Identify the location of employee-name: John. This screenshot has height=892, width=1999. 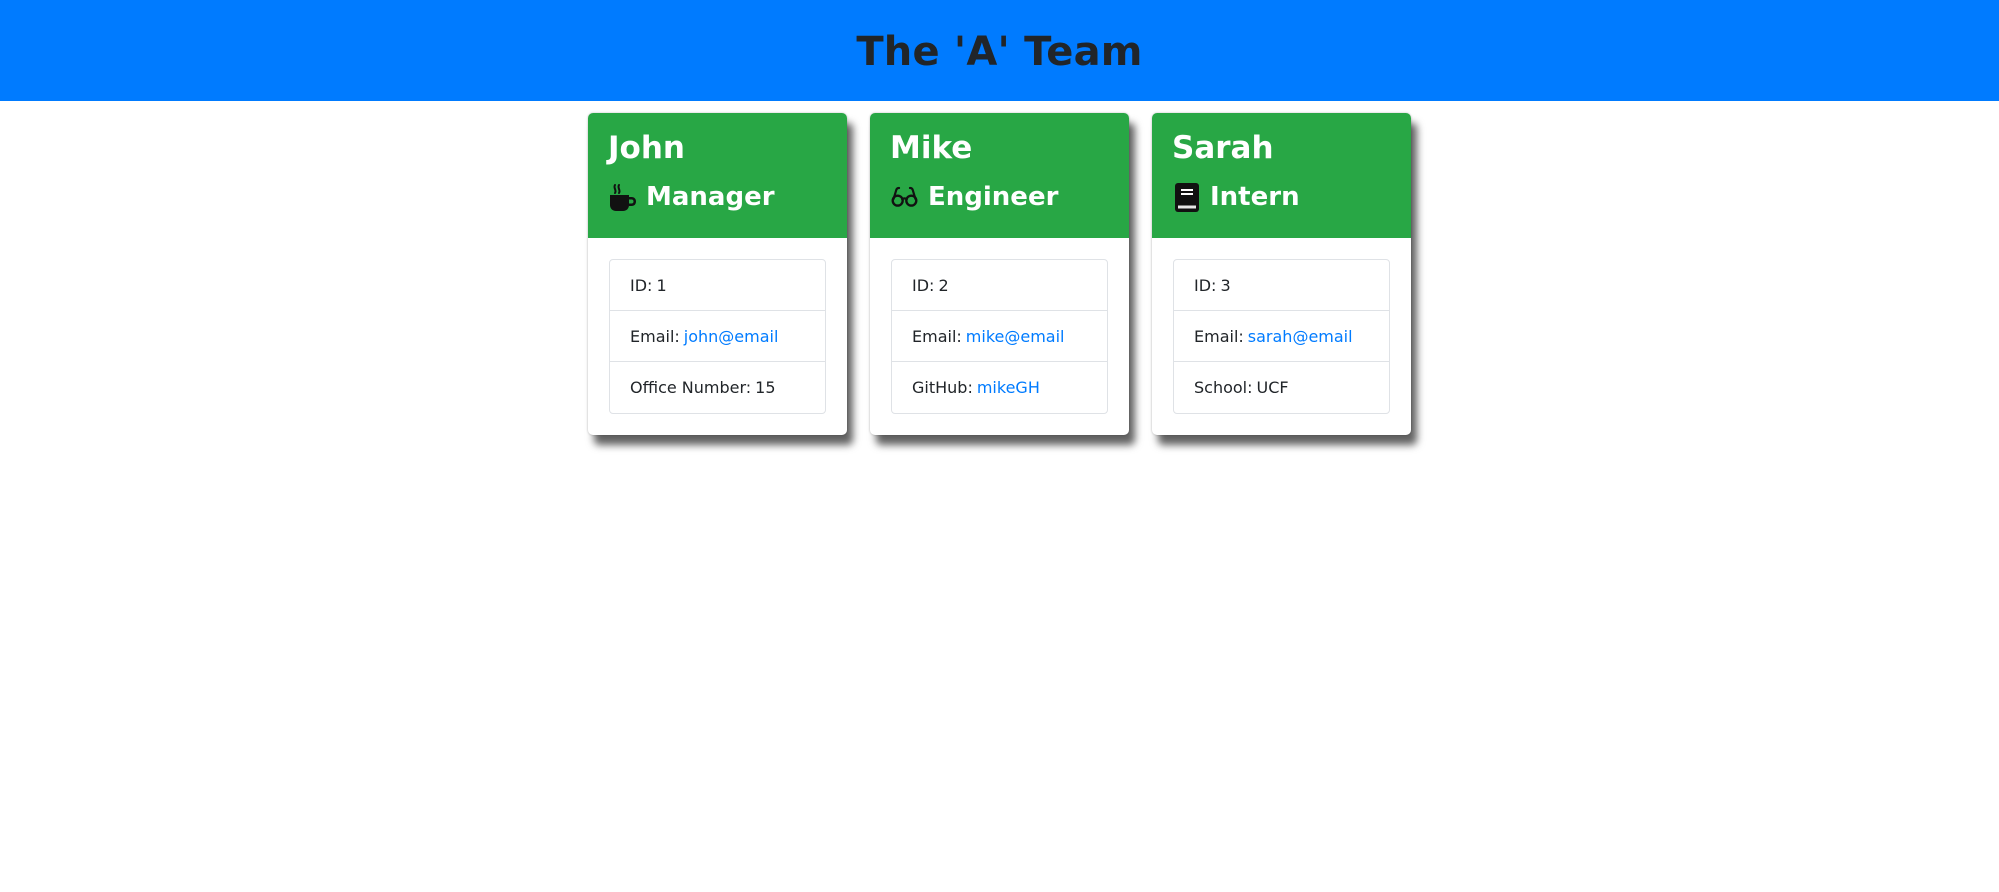
(646, 147).